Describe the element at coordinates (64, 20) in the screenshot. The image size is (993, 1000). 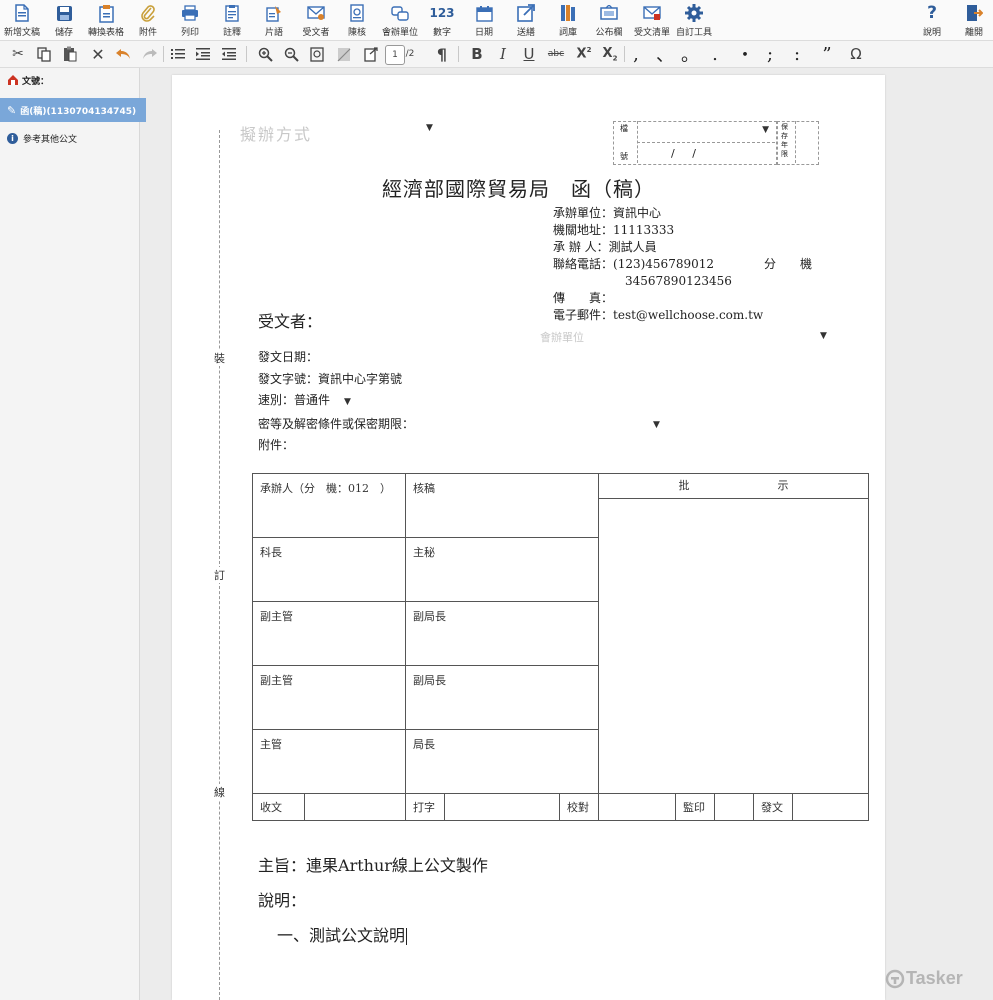
I see `save-button: 儲存` at that location.